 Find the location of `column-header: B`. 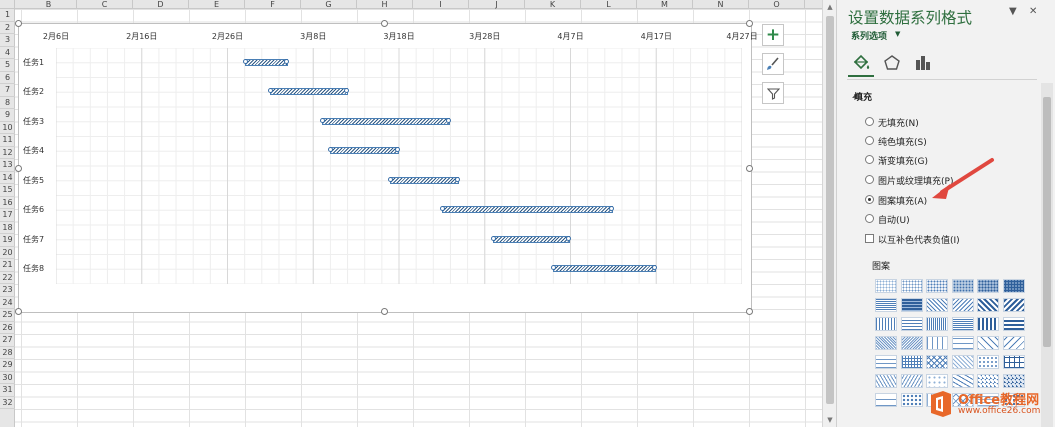

column-header: B is located at coordinates (49, 4).